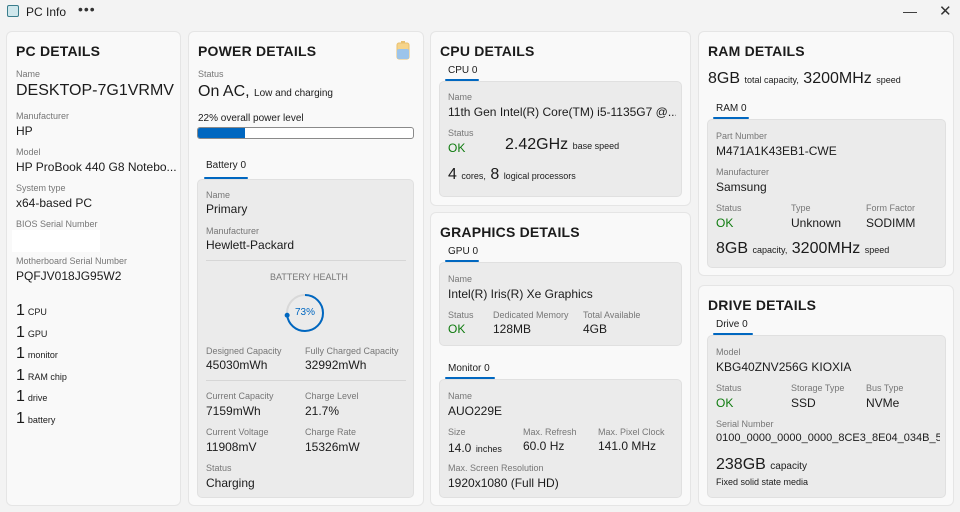 The image size is (960, 512). Describe the element at coordinates (910, 11) in the screenshot. I see `minimize-button: —` at that location.